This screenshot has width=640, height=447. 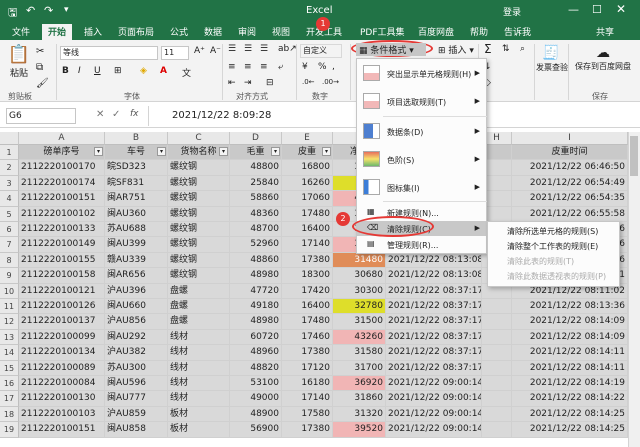 I want to click on table-cell: 闽AU360, so click(x=136, y=214).